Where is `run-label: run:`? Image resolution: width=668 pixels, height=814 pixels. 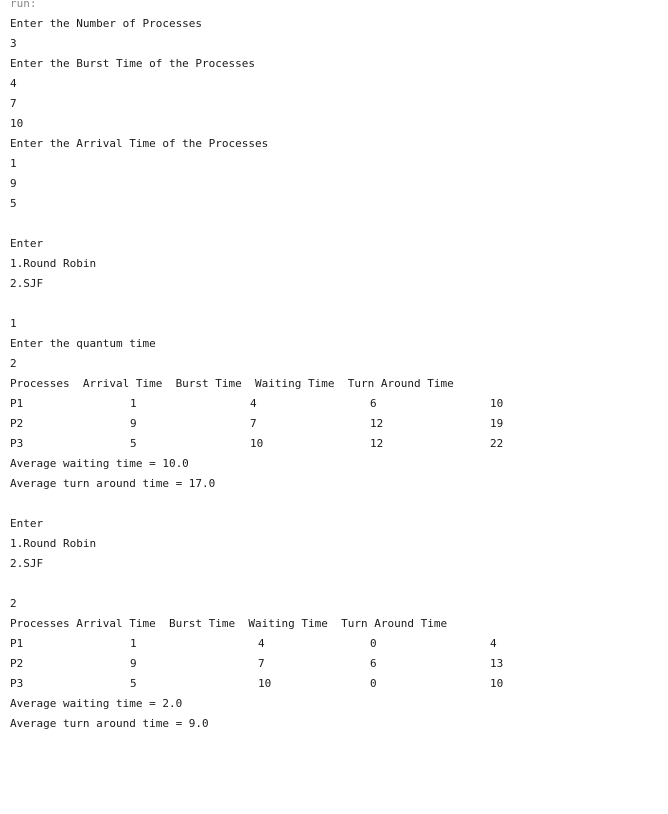
run-label: run: is located at coordinates (23, 5).